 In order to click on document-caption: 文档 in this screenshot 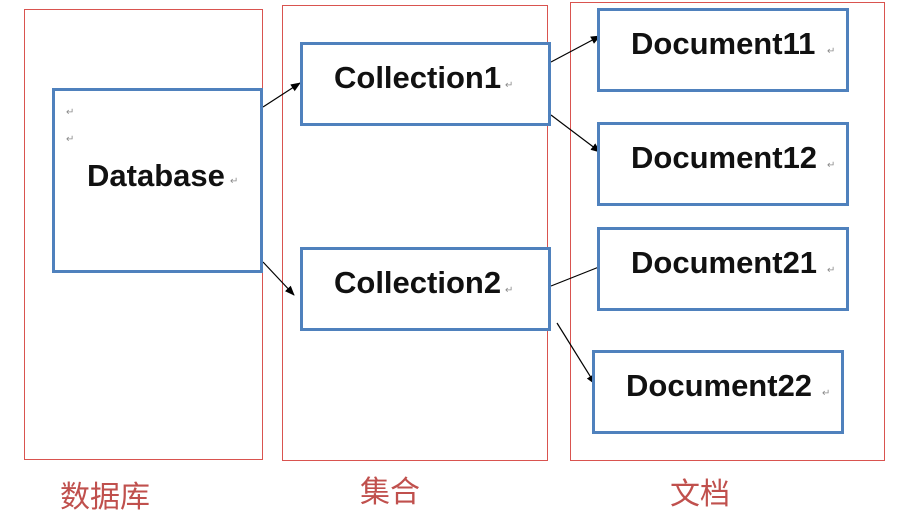, I will do `click(700, 494)`.